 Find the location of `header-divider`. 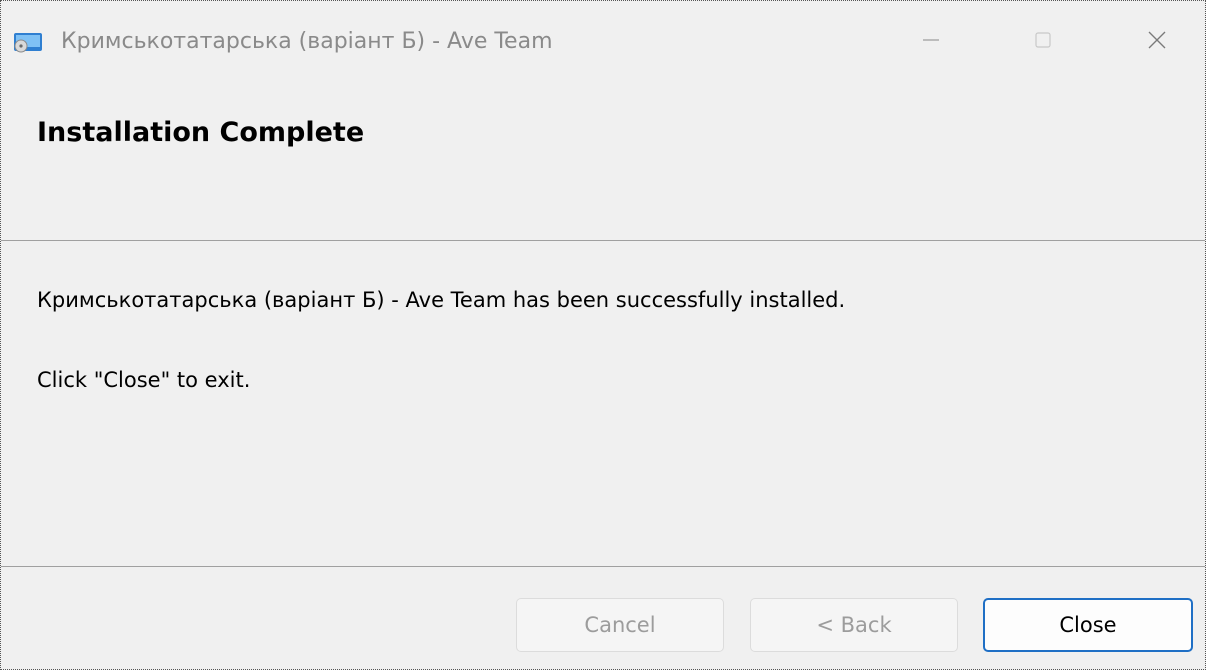

header-divider is located at coordinates (603, 240).